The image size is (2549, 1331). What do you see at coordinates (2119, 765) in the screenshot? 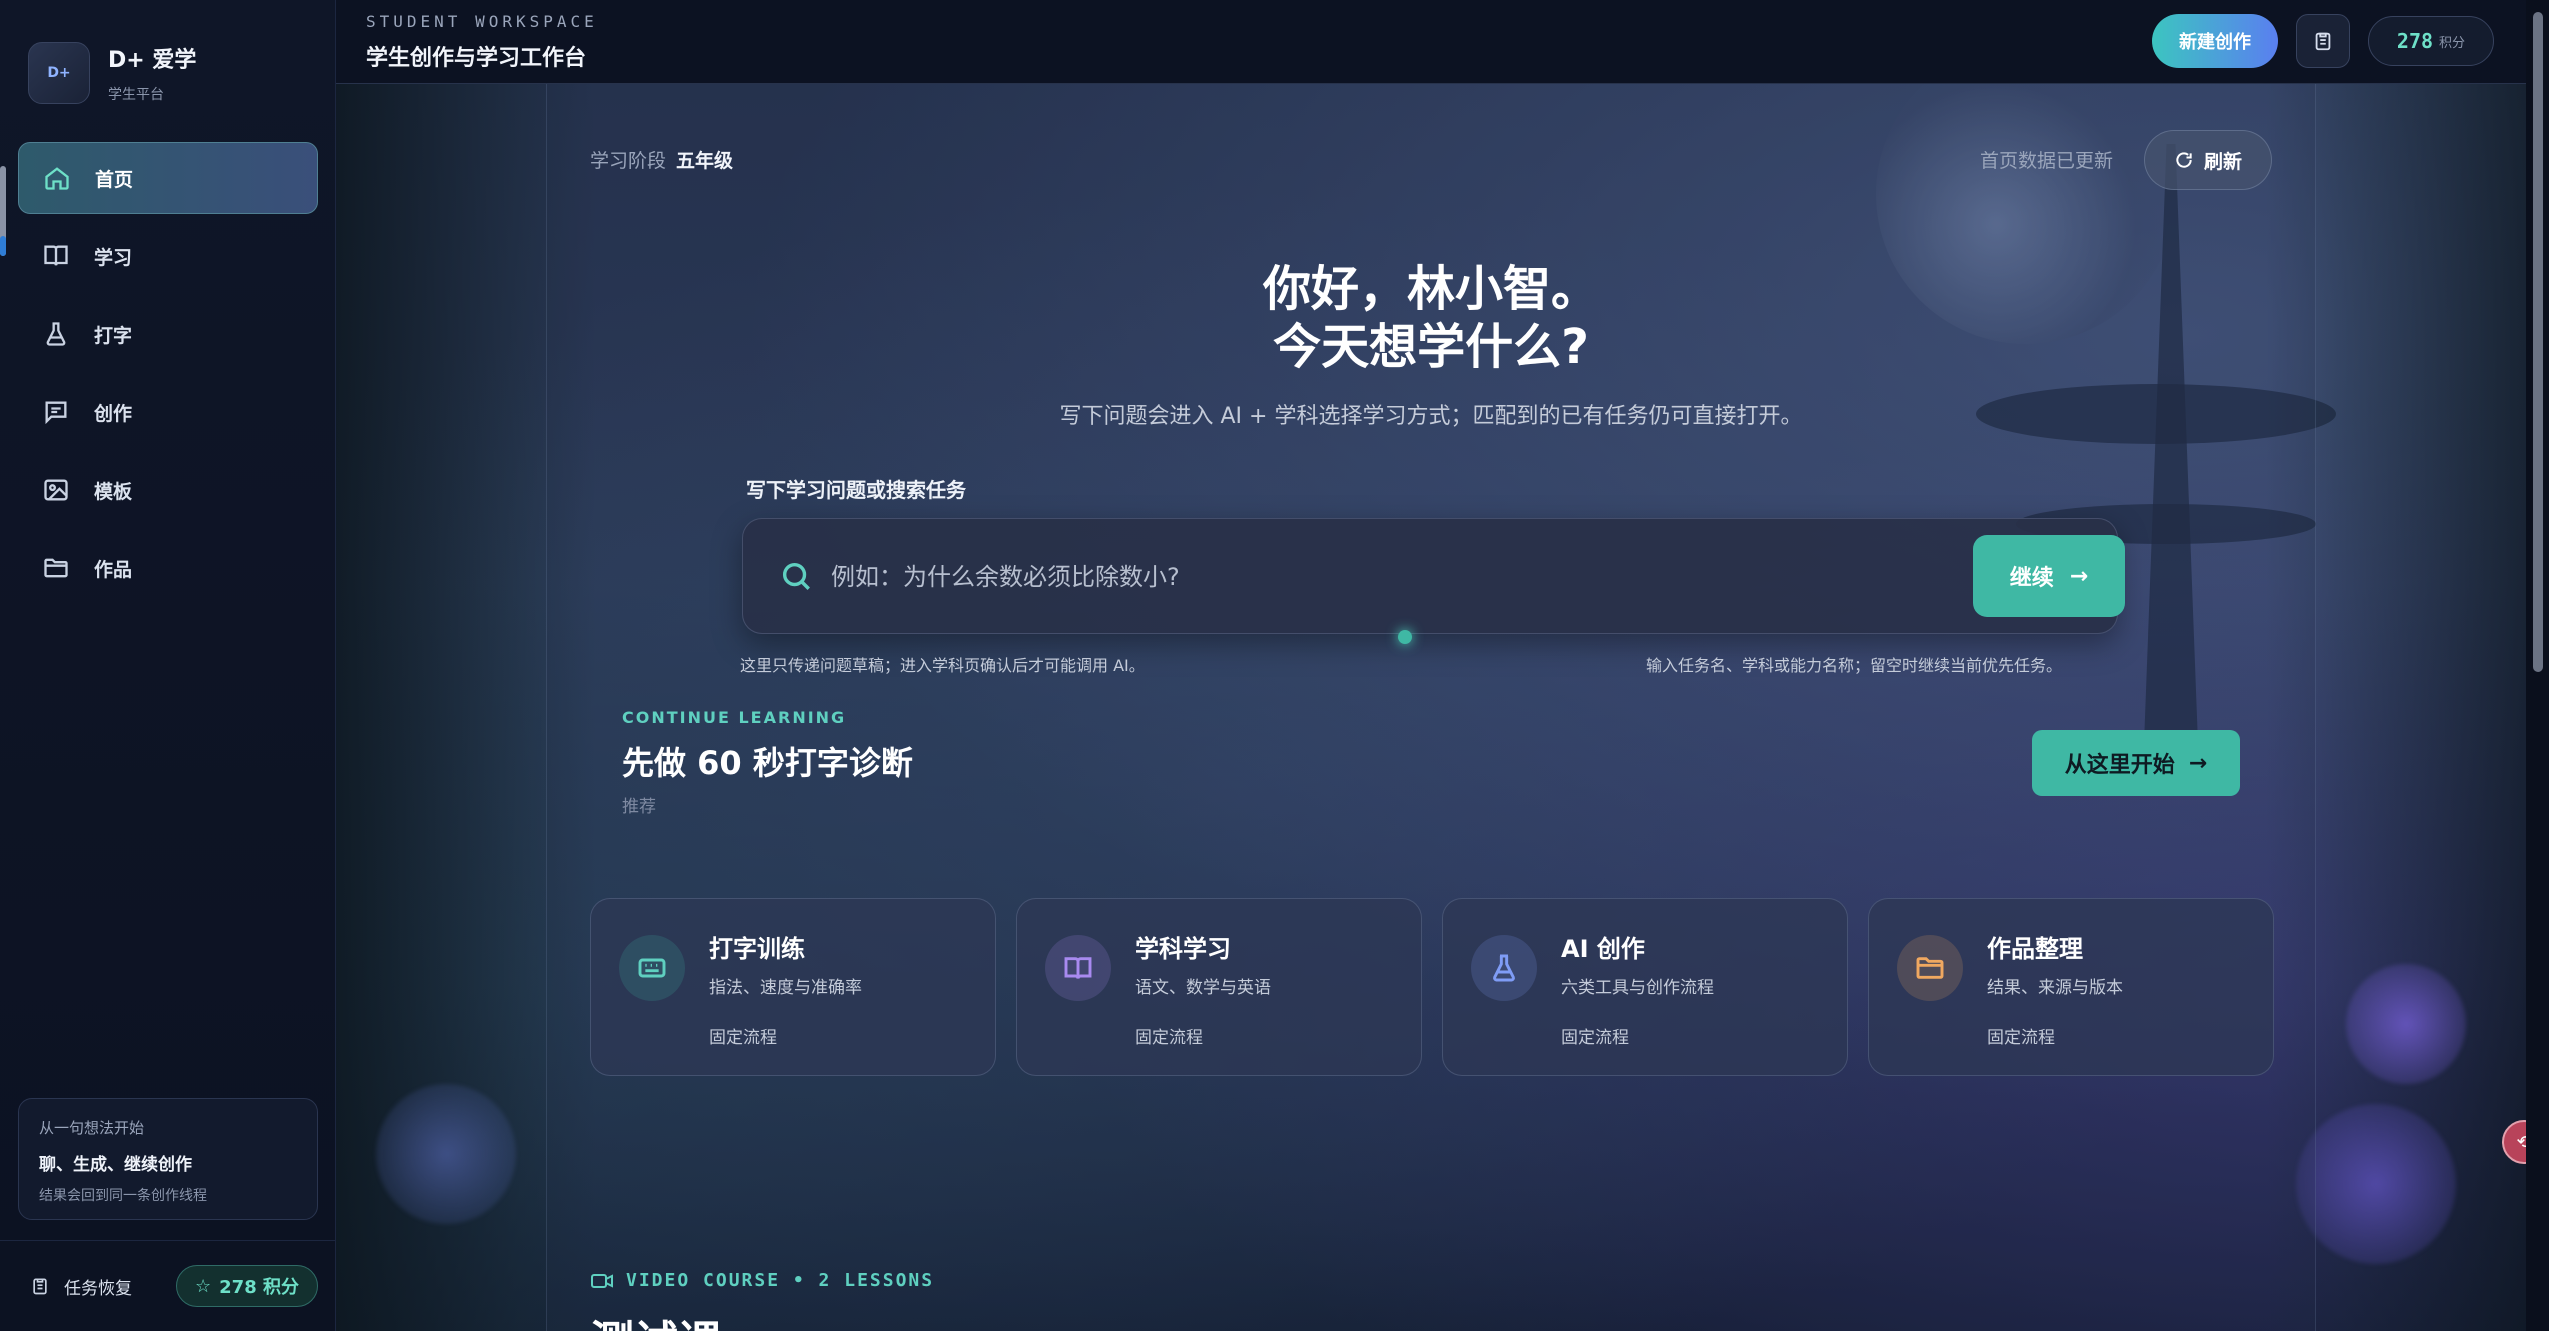
I see `start-here-label: 从这里开始` at bounding box center [2119, 765].